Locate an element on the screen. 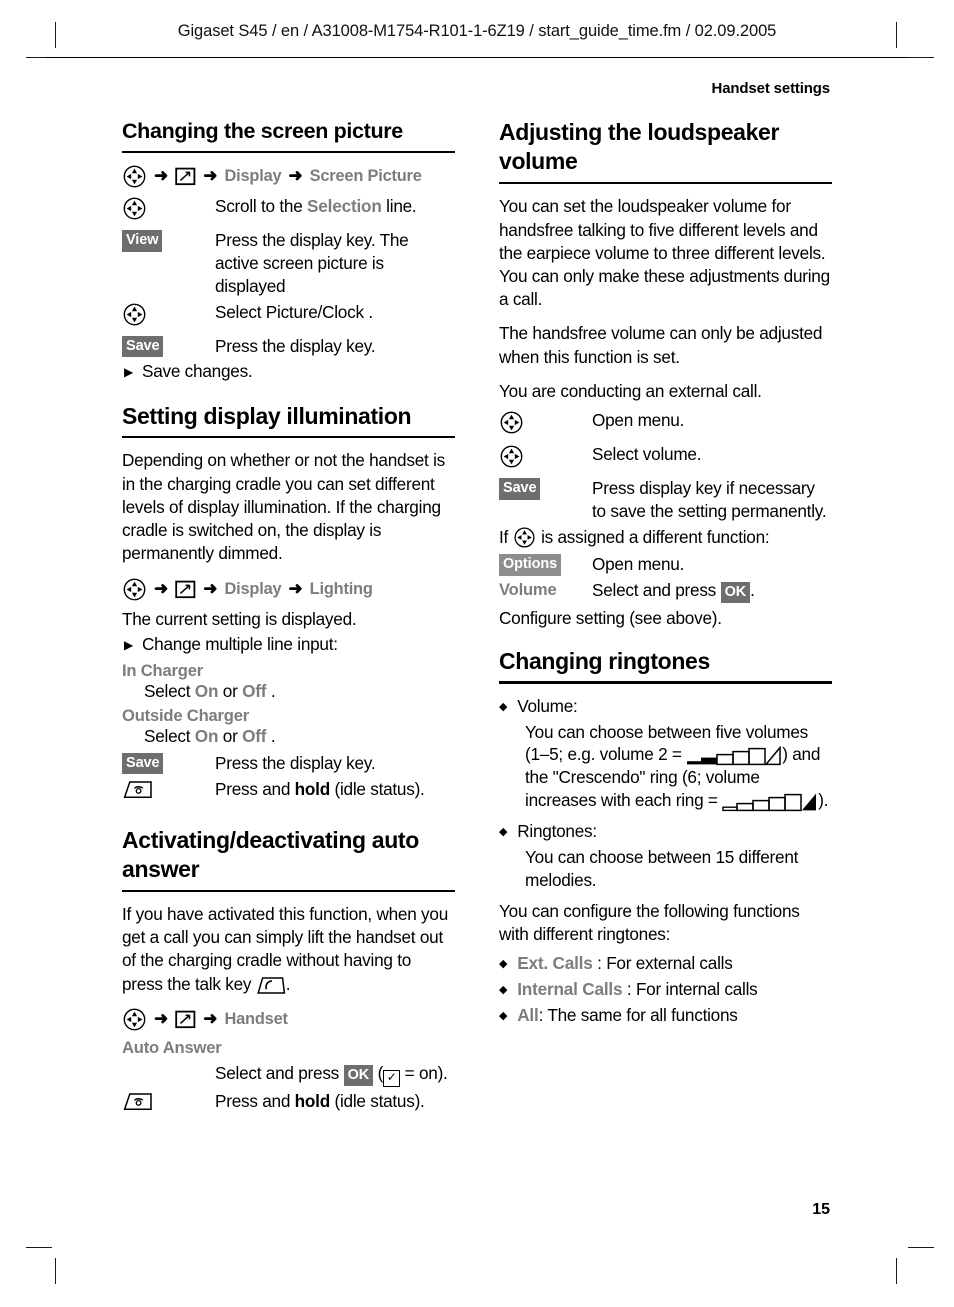  end-call-key-icon is located at coordinates (168, 1104).